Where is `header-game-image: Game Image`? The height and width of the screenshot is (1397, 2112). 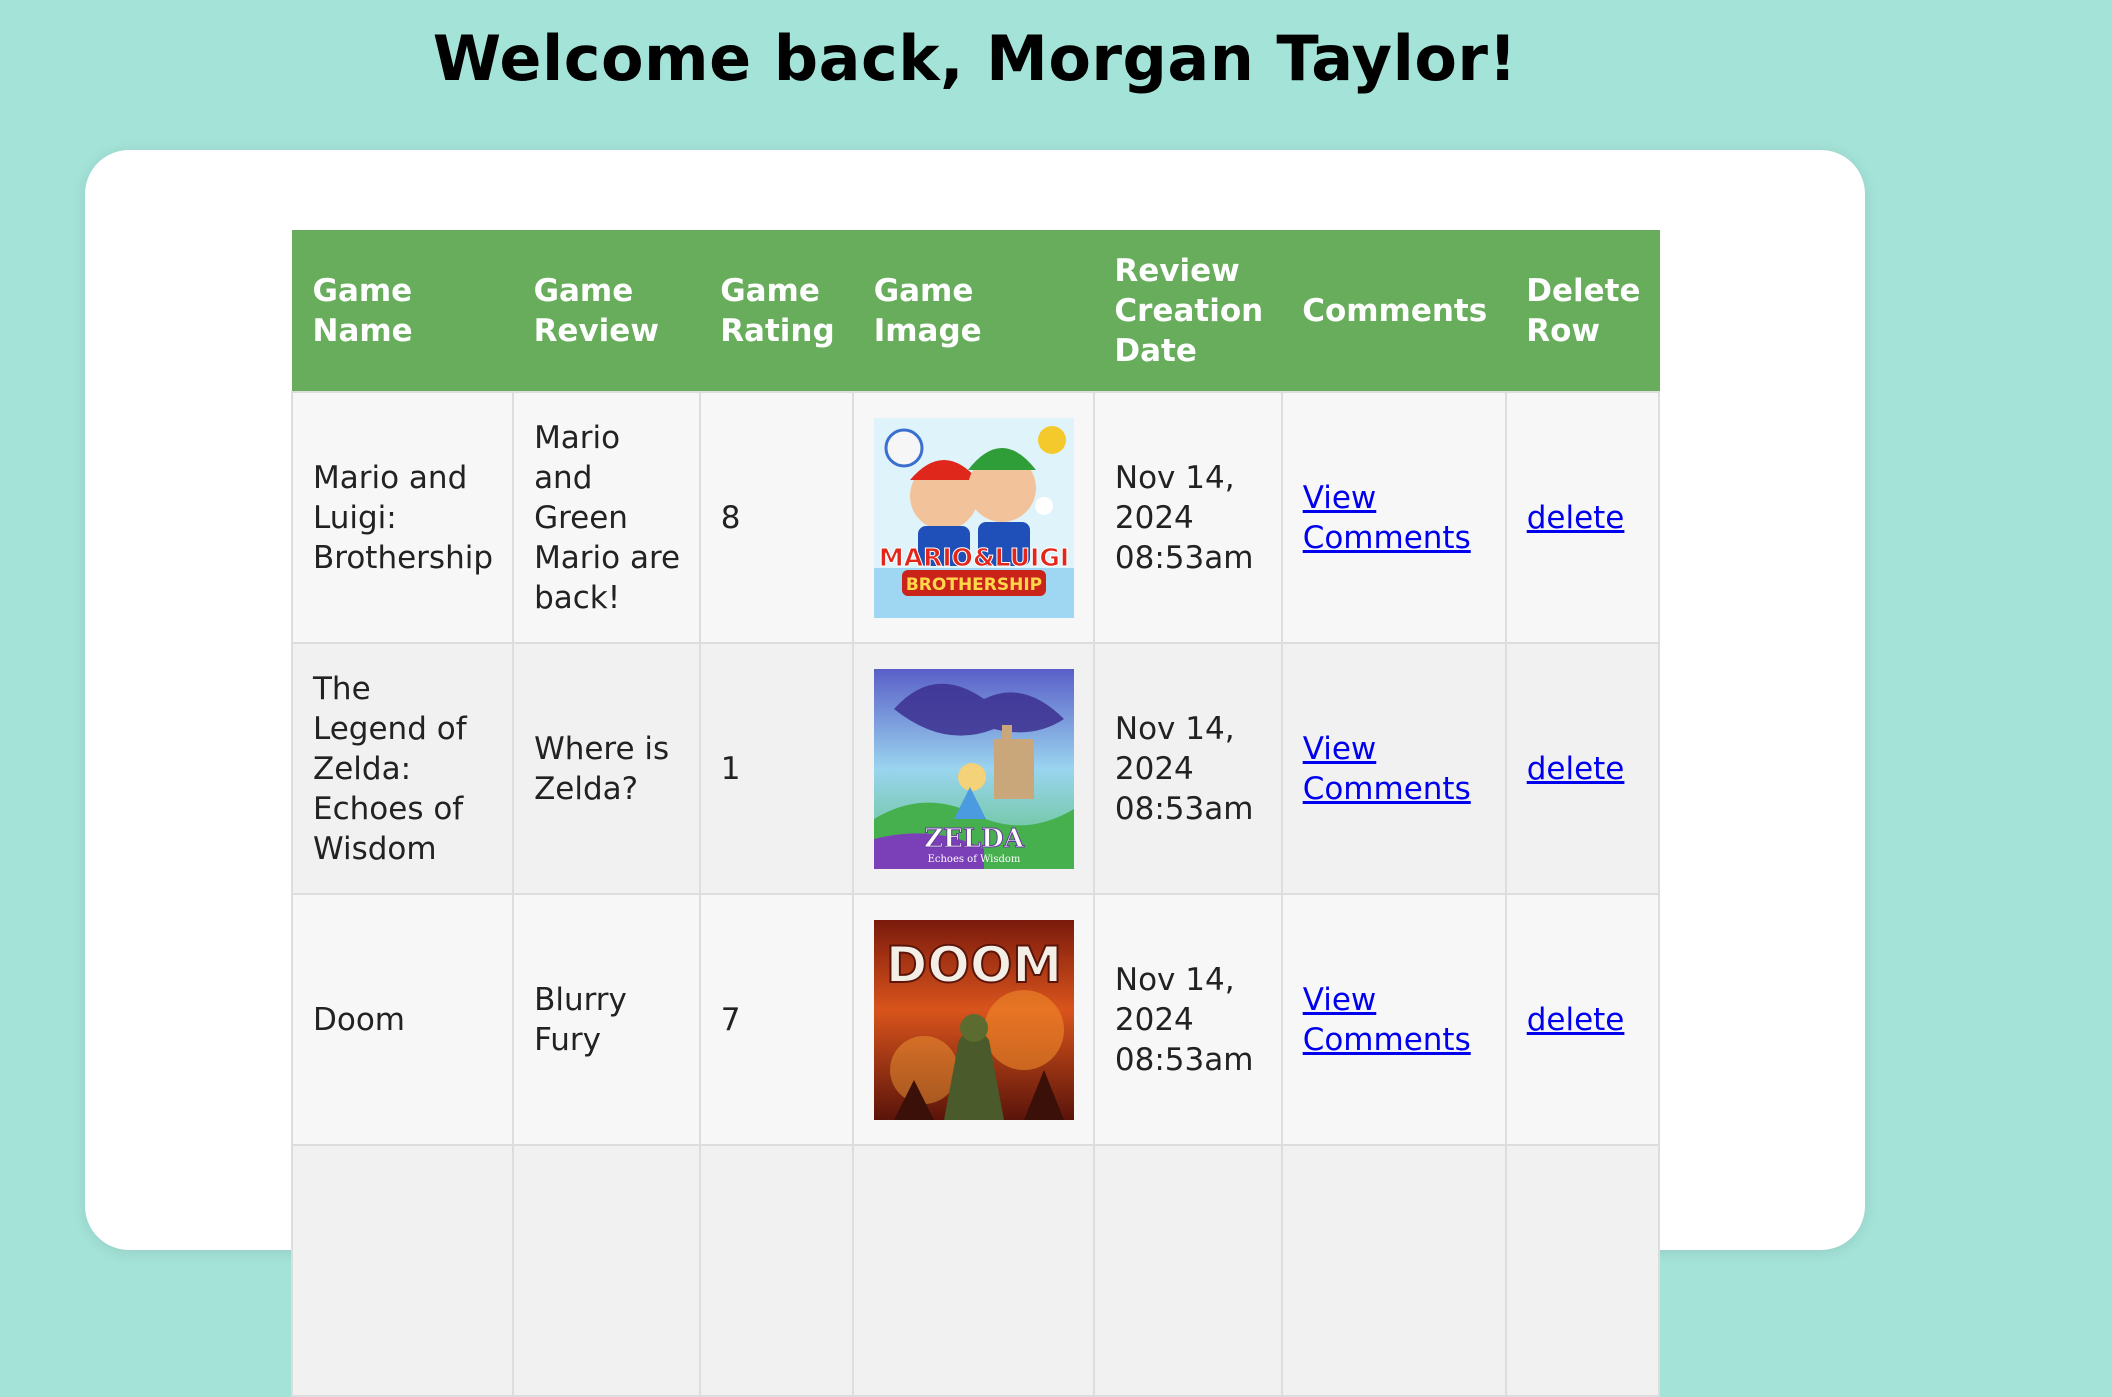 header-game-image: Game Image is located at coordinates (973, 311).